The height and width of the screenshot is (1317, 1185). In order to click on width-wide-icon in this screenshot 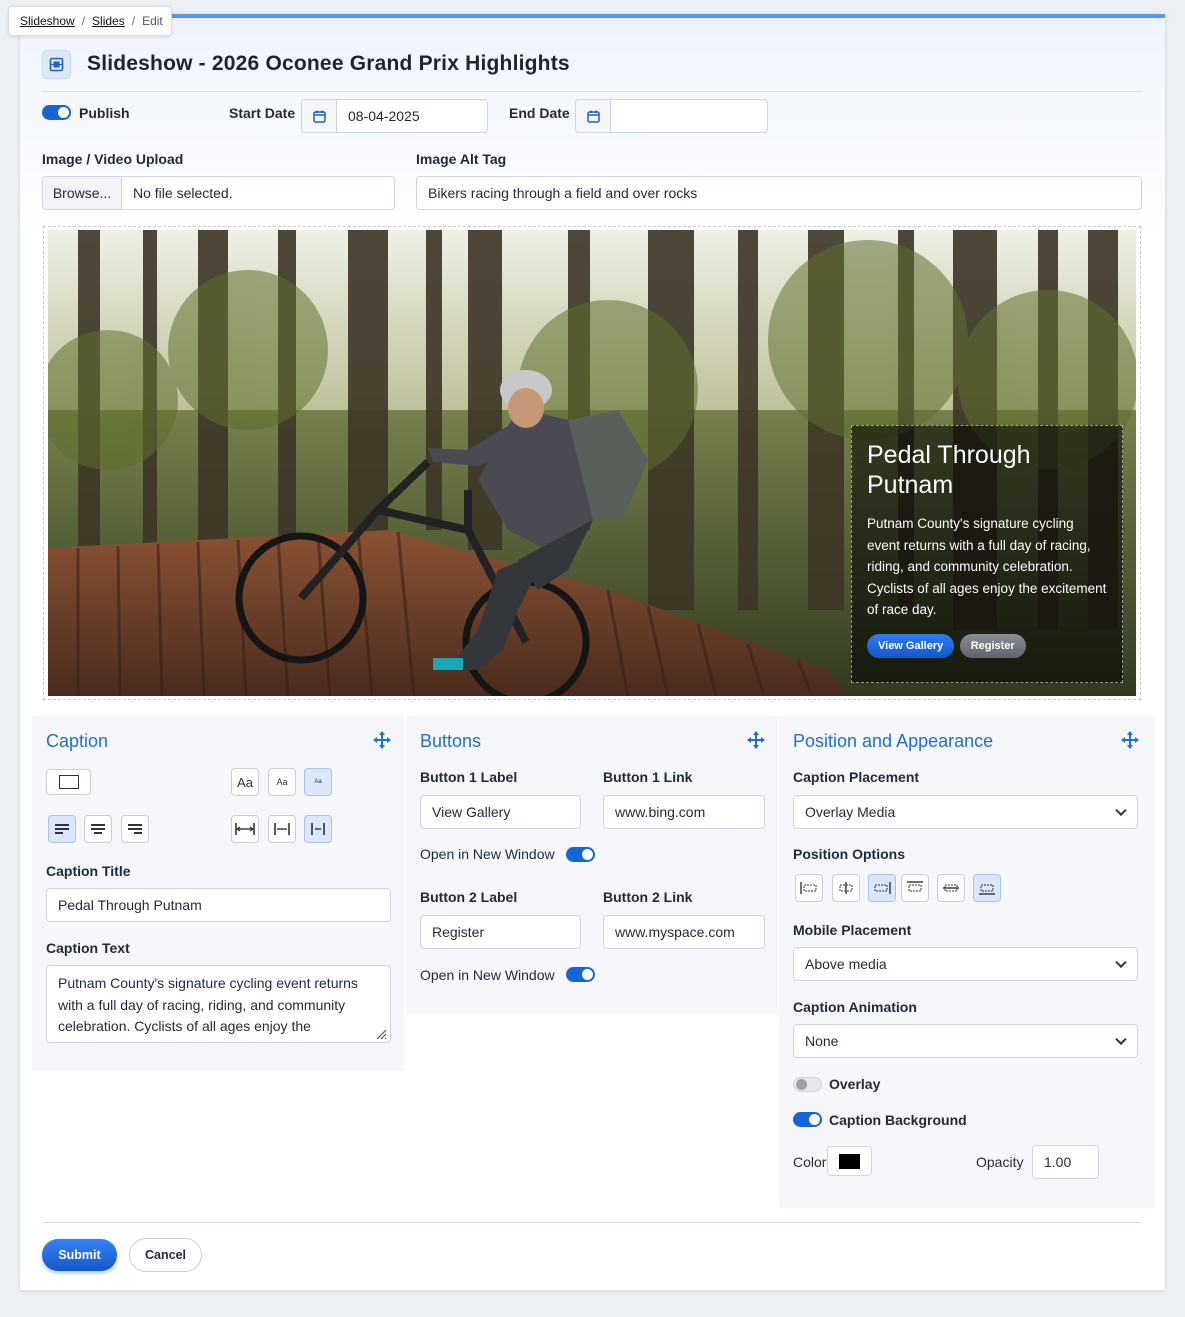, I will do `click(245, 829)`.